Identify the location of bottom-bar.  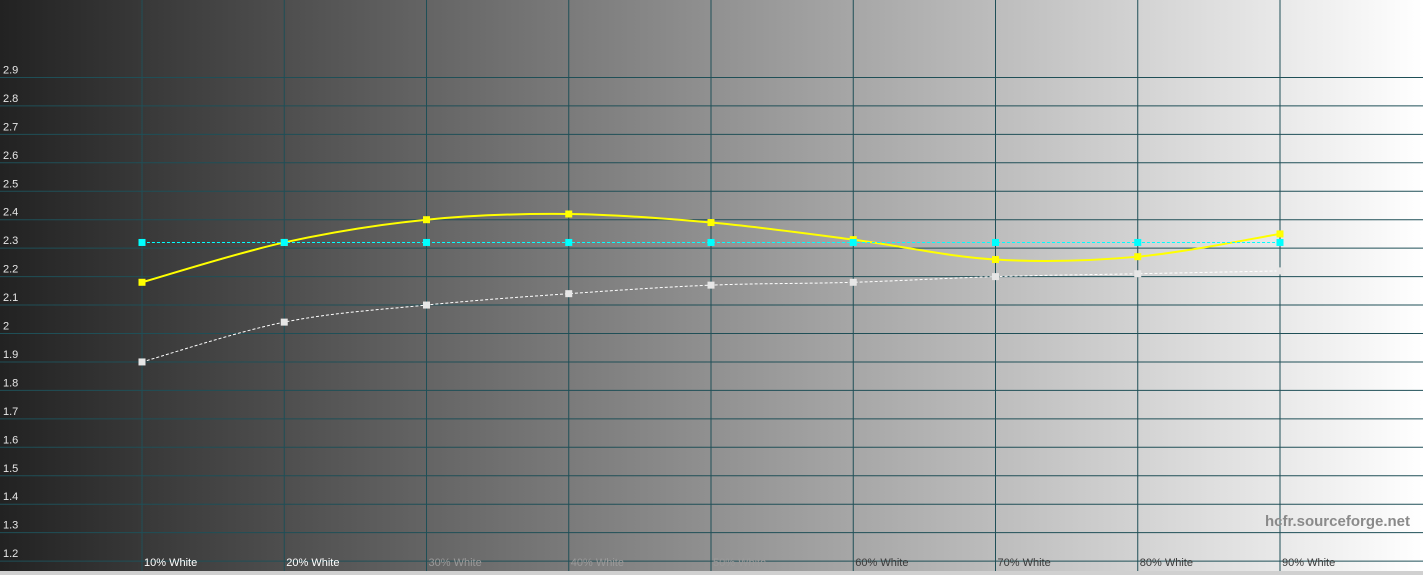
(711, 573).